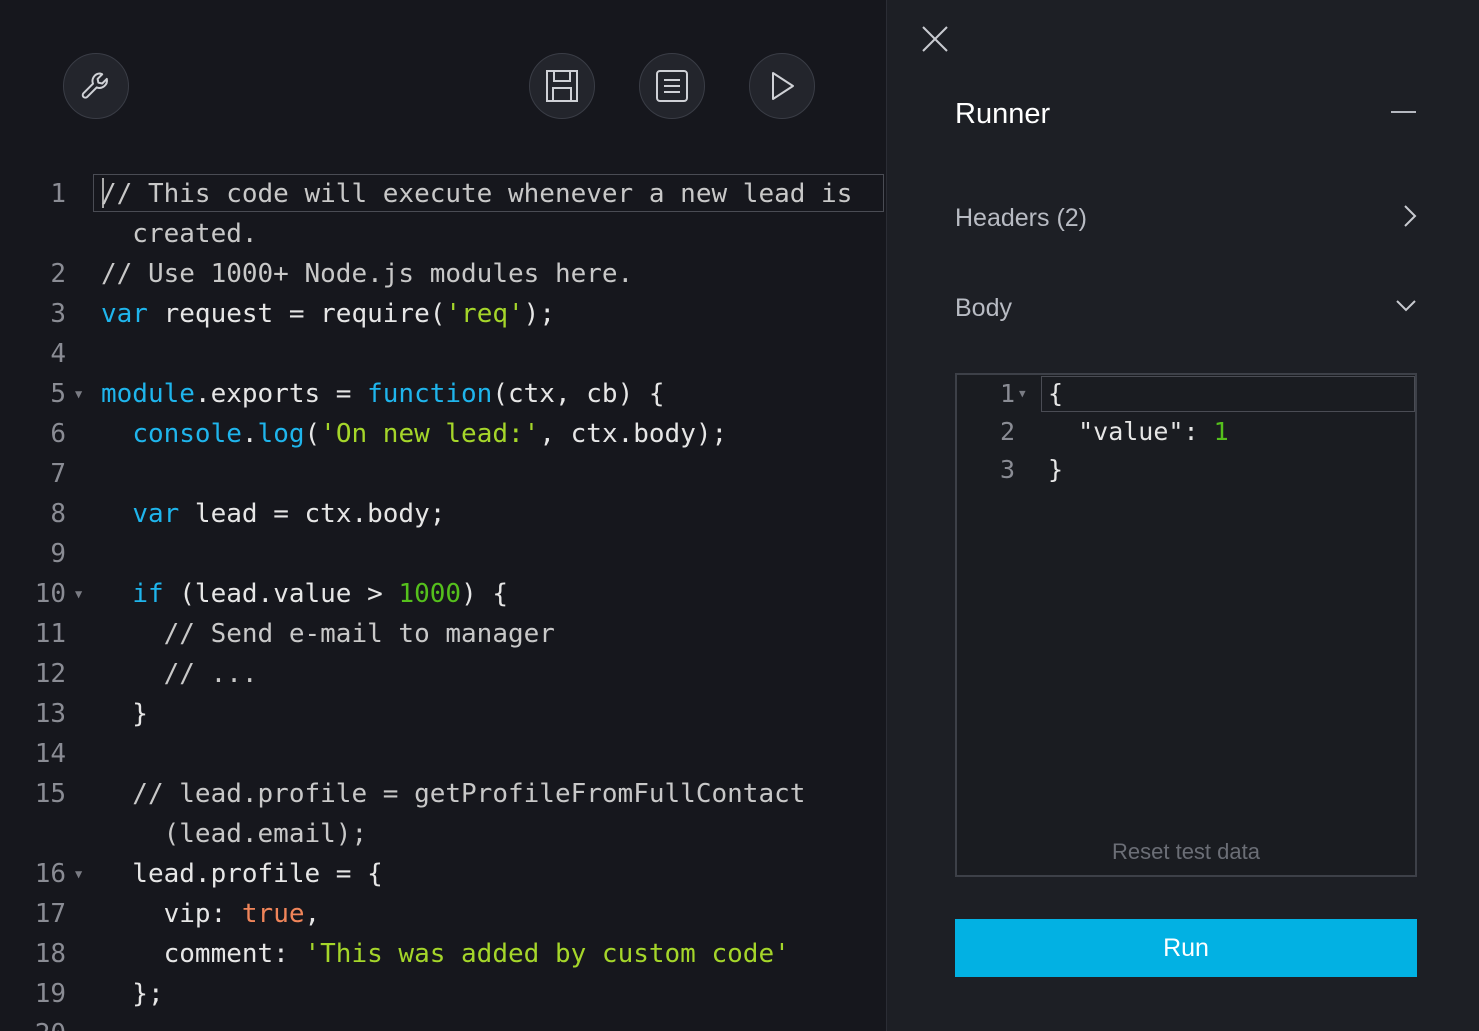  What do you see at coordinates (443, 554) in the screenshot?
I see `code-line: 9` at bounding box center [443, 554].